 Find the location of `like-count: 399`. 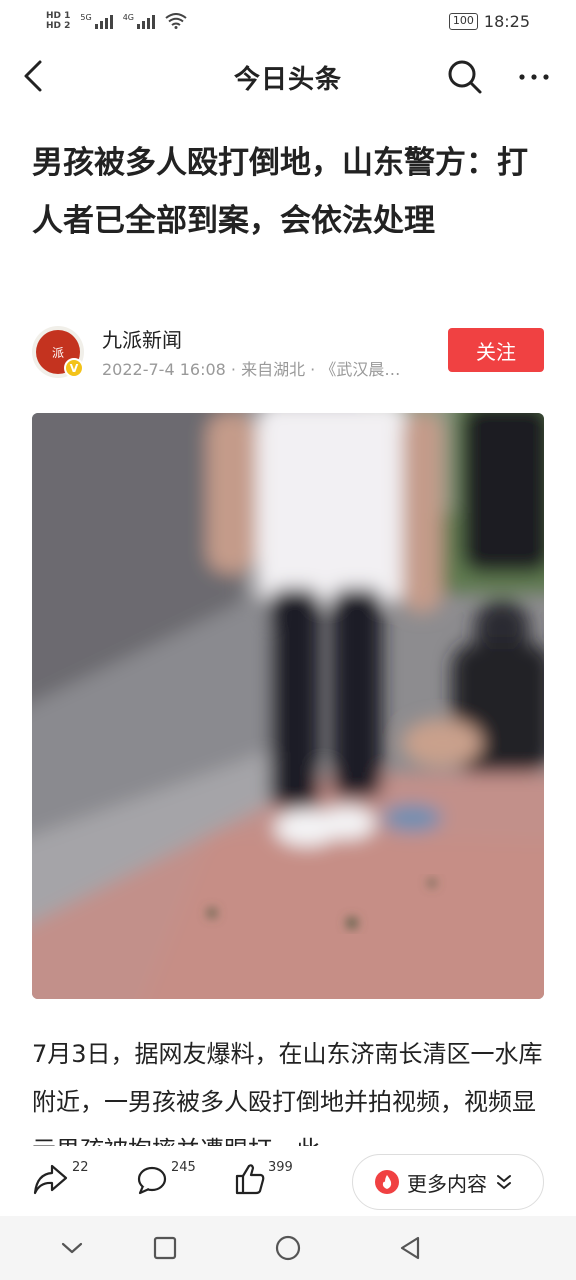

like-count: 399 is located at coordinates (280, 1167).